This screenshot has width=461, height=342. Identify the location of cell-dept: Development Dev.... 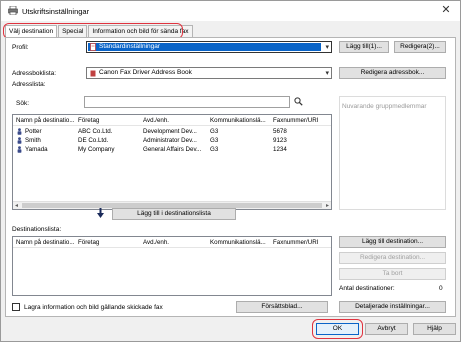
(170, 131).